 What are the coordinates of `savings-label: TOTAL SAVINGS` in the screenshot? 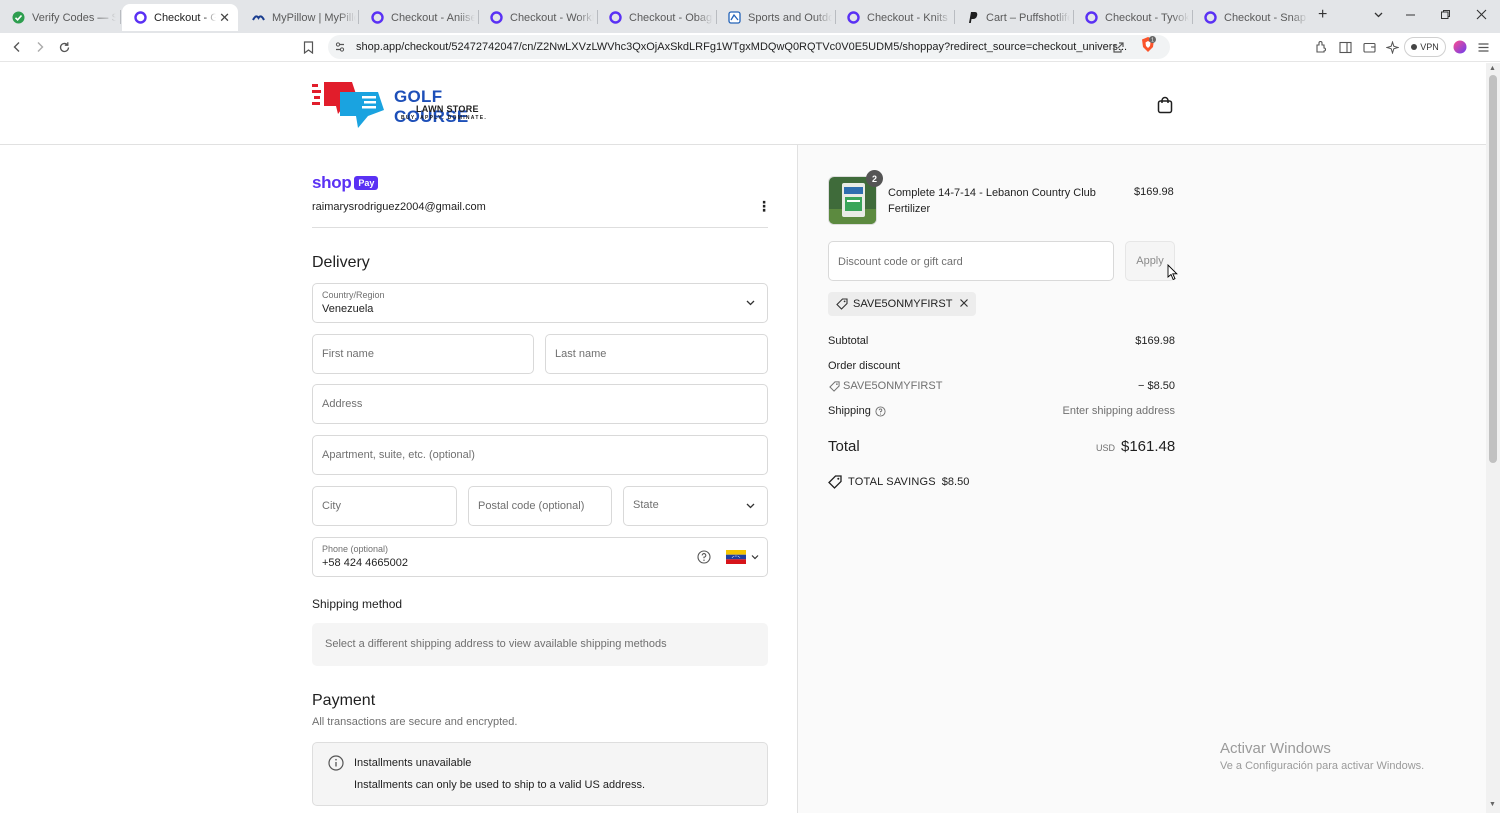 It's located at (892, 482).